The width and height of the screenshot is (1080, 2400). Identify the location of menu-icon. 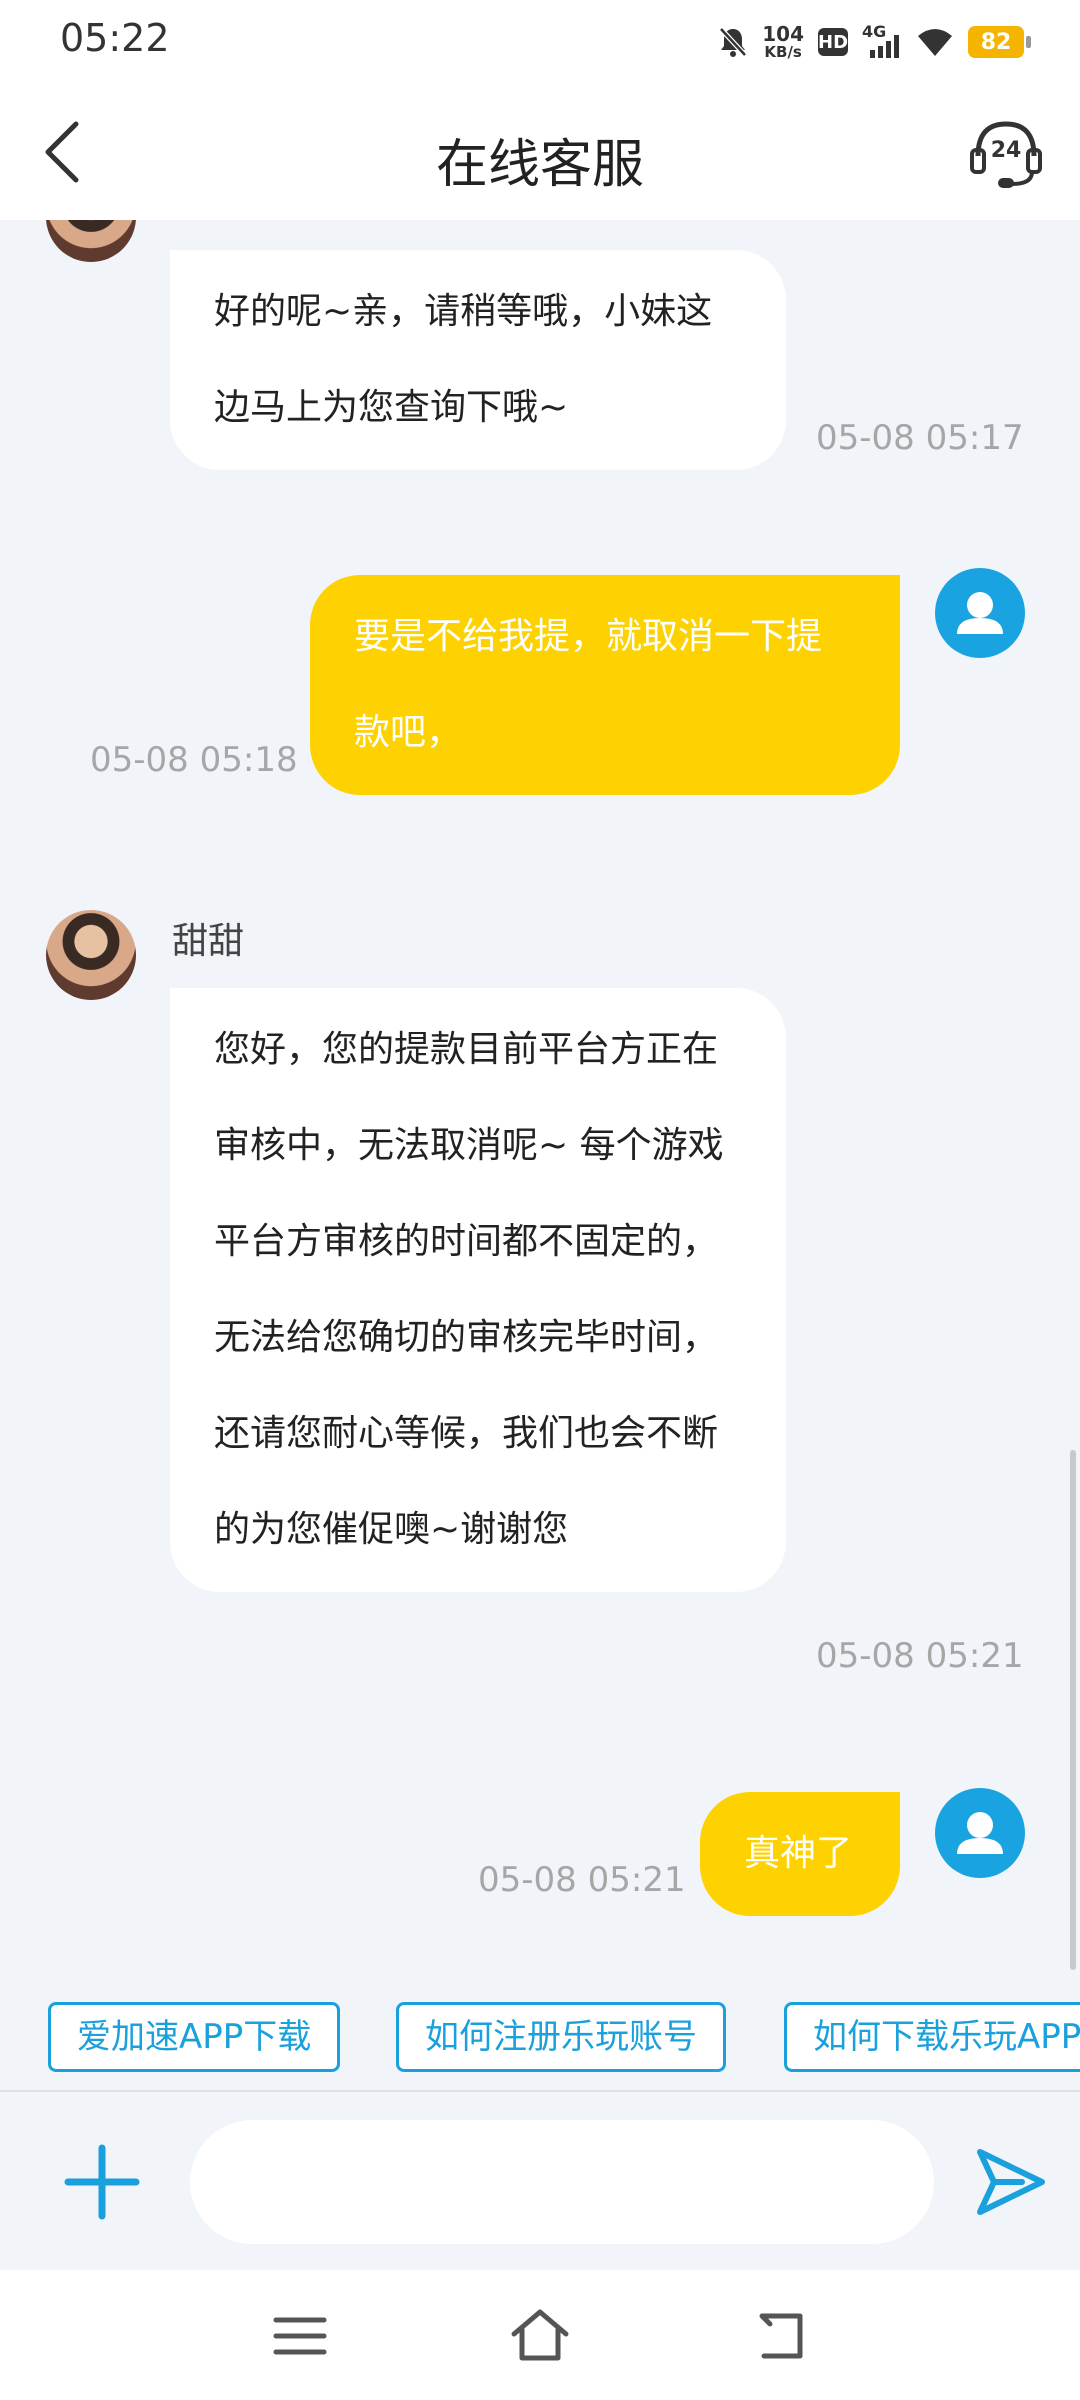
(300, 2336).